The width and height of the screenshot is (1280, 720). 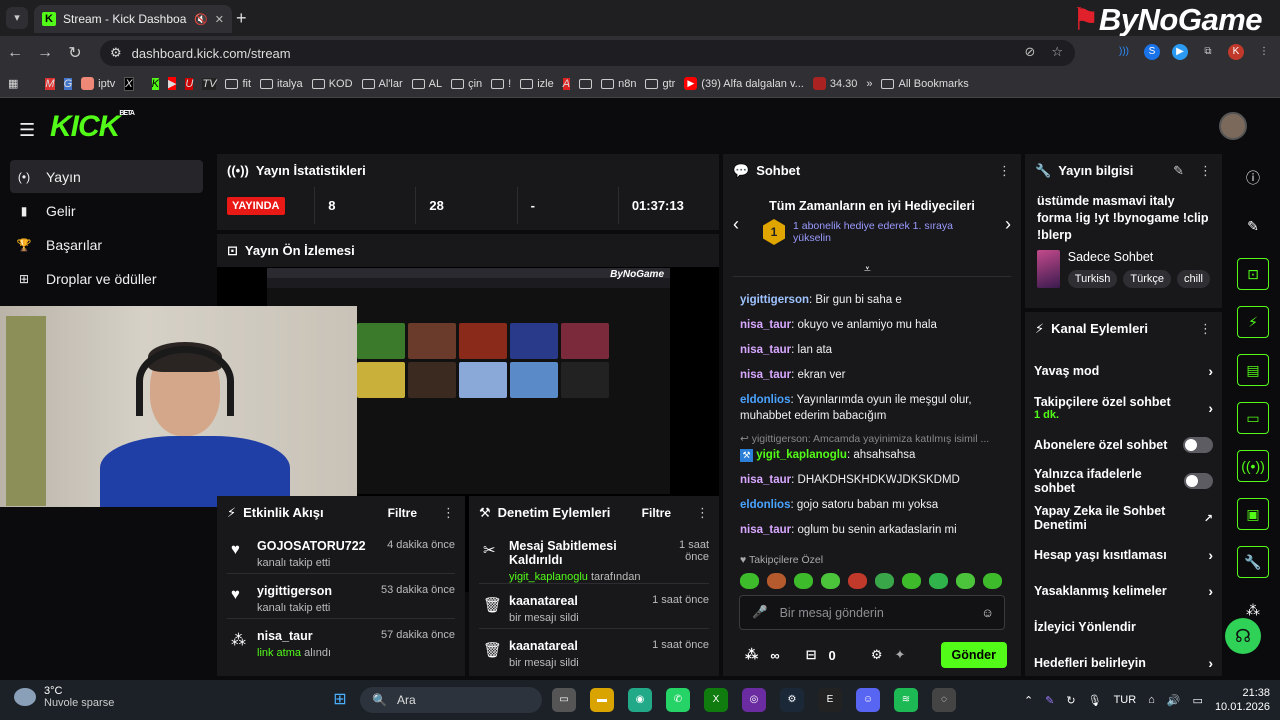 What do you see at coordinates (1205, 171) in the screenshot?
I see `stream-info-more-icon: ⋮` at bounding box center [1205, 171].